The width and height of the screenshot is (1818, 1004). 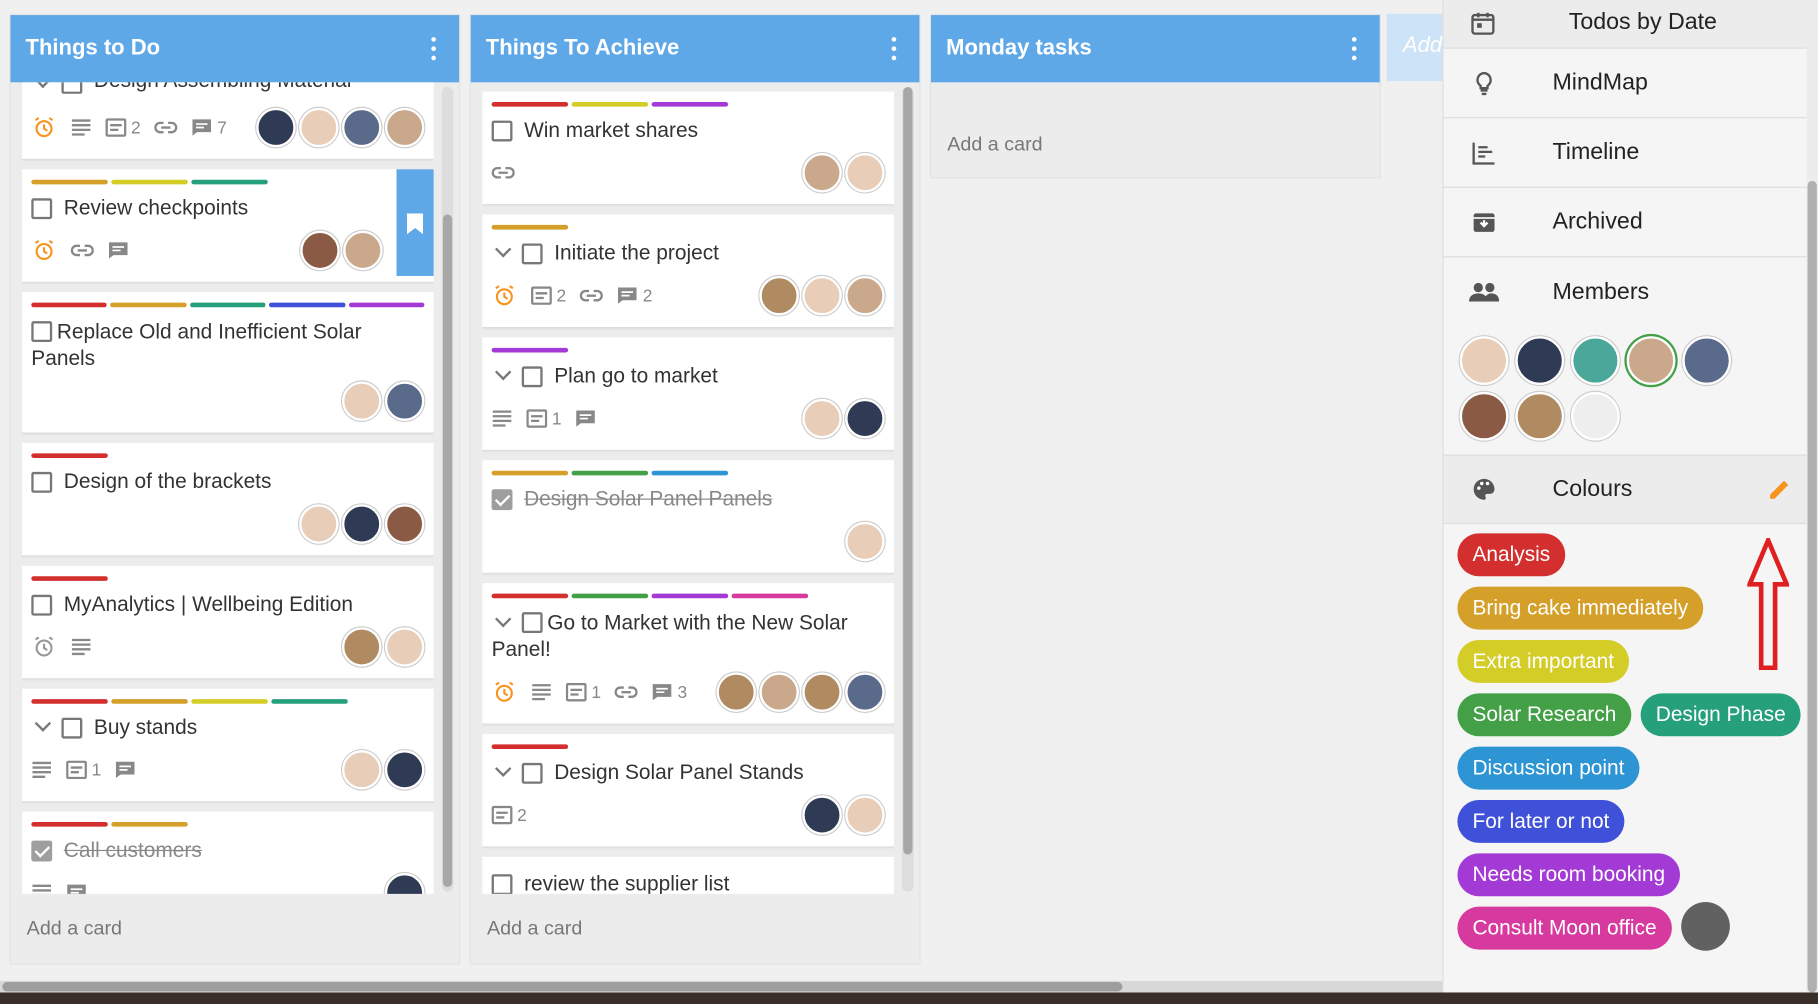 What do you see at coordinates (1544, 715) in the screenshot?
I see `label-pill: Solar Research` at bounding box center [1544, 715].